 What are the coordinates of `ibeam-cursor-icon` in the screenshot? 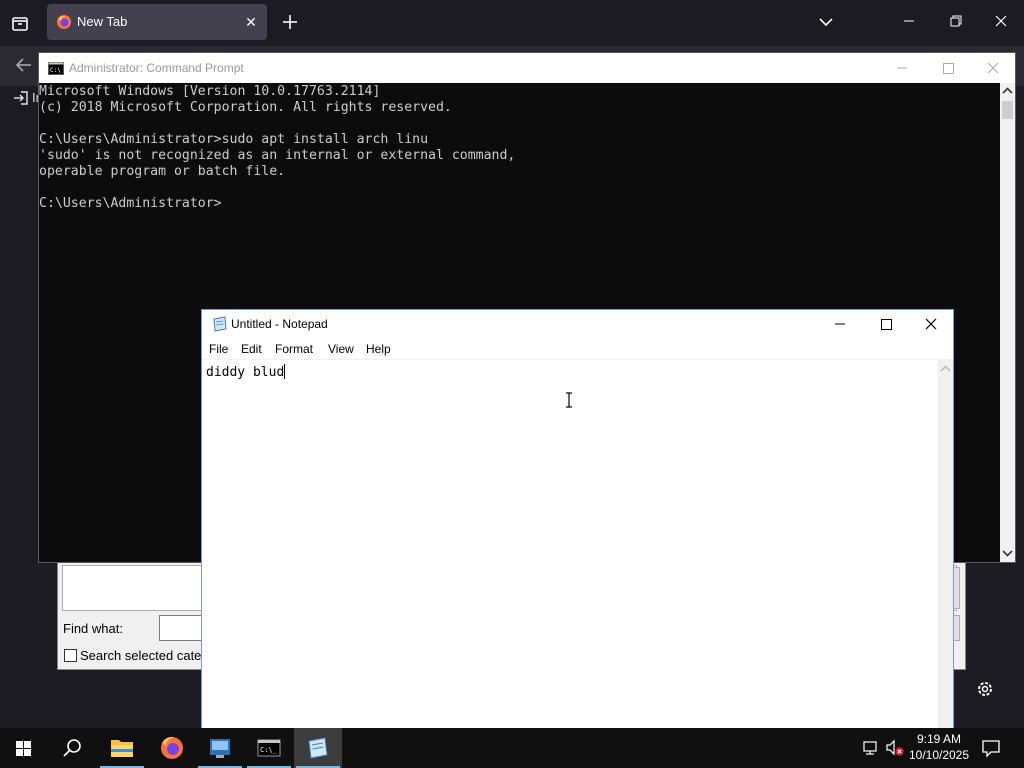 It's located at (569, 400).